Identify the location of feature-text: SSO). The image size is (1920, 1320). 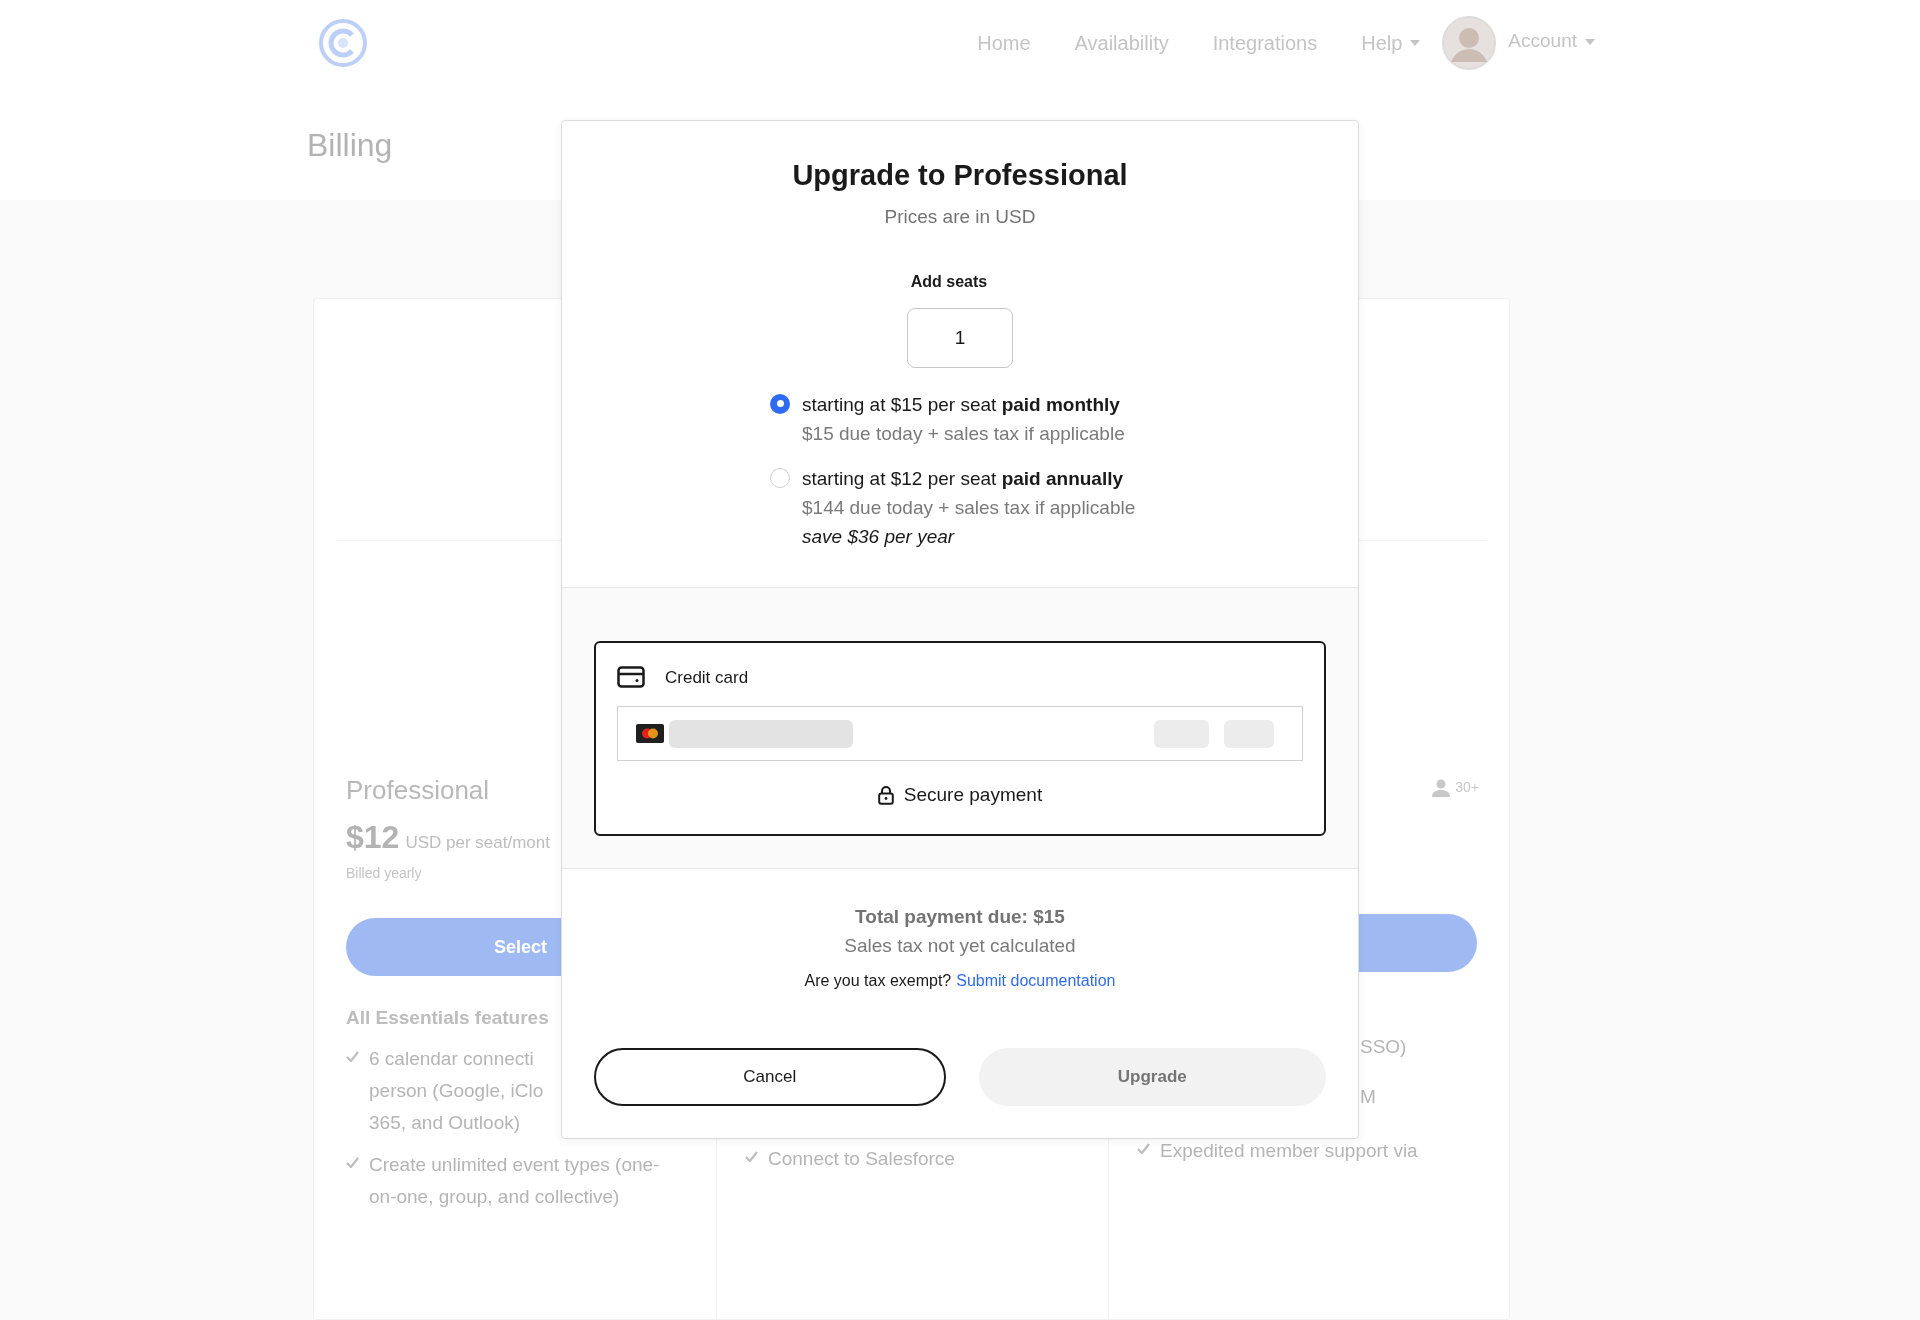
(1383, 1046).